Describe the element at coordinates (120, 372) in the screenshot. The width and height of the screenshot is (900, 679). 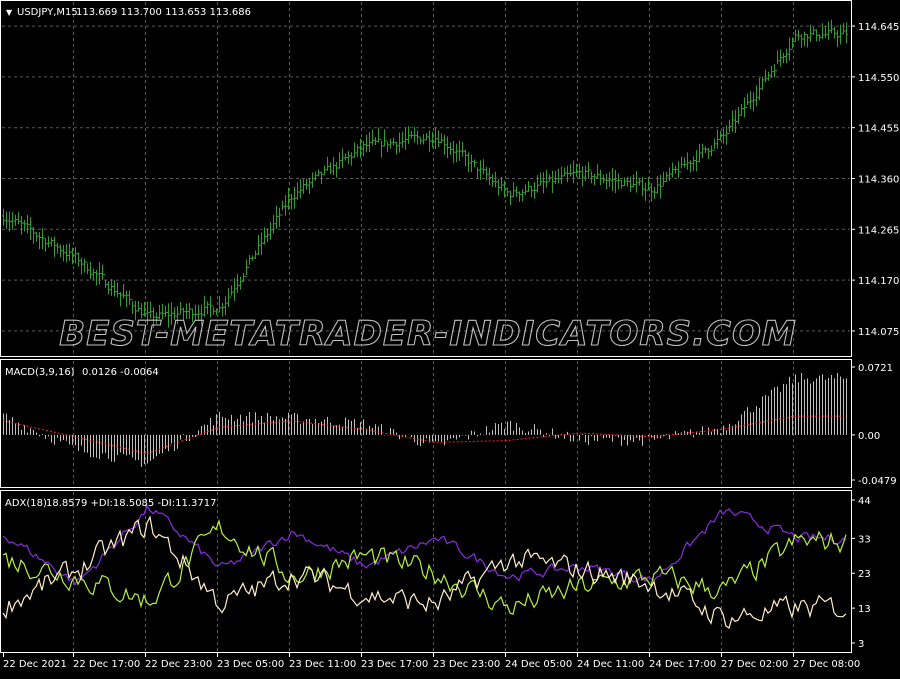
I see `macd-values: 0.0126 -0.0064` at that location.